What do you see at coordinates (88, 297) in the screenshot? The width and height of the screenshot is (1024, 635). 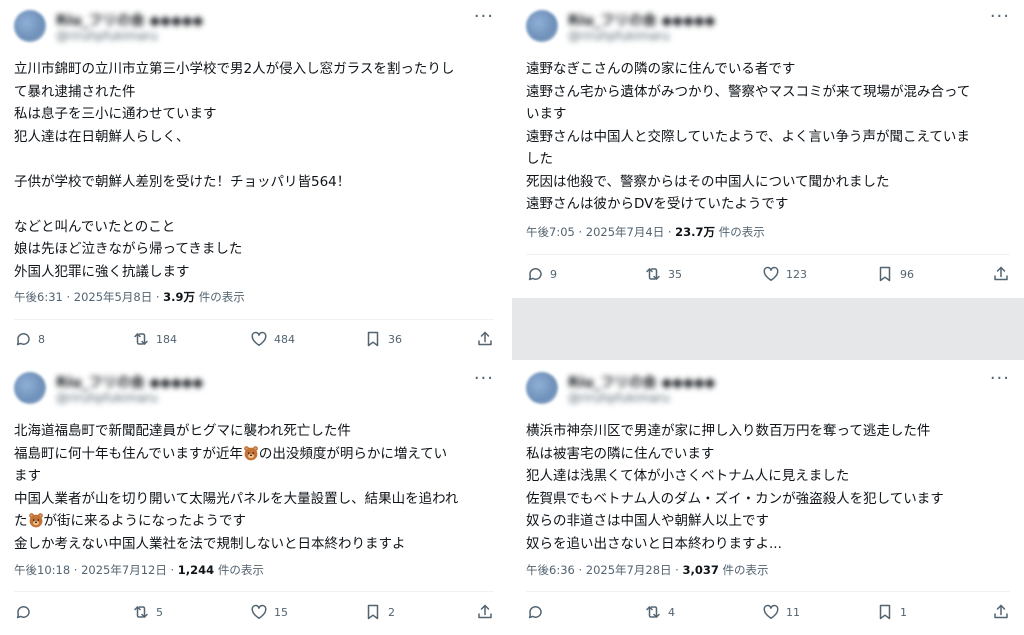 I see `timestamp: 午後6:31 · 2025年5月8日 ·` at bounding box center [88, 297].